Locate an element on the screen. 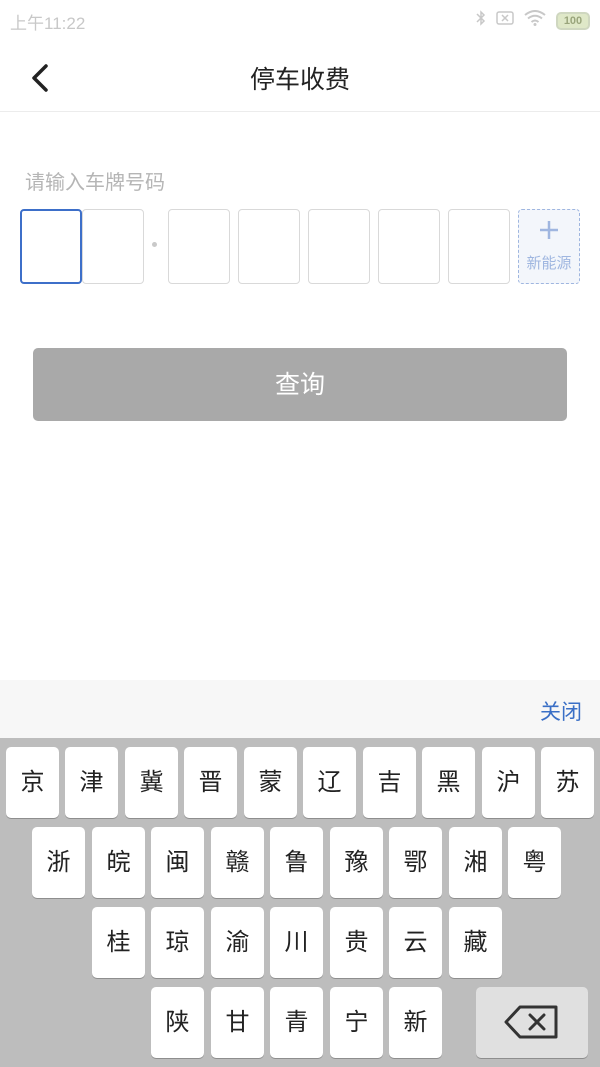  key: 吉 is located at coordinates (389, 782).